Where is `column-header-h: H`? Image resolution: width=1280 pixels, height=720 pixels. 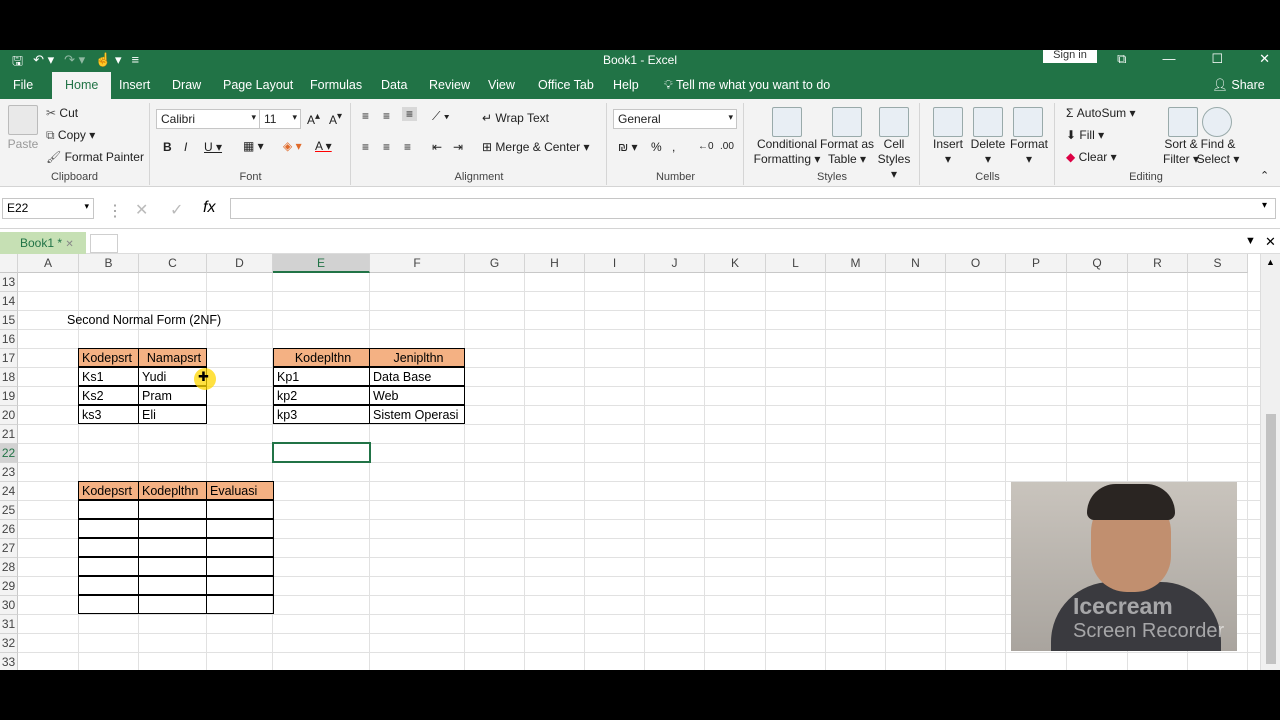
column-header-h: H is located at coordinates (555, 263).